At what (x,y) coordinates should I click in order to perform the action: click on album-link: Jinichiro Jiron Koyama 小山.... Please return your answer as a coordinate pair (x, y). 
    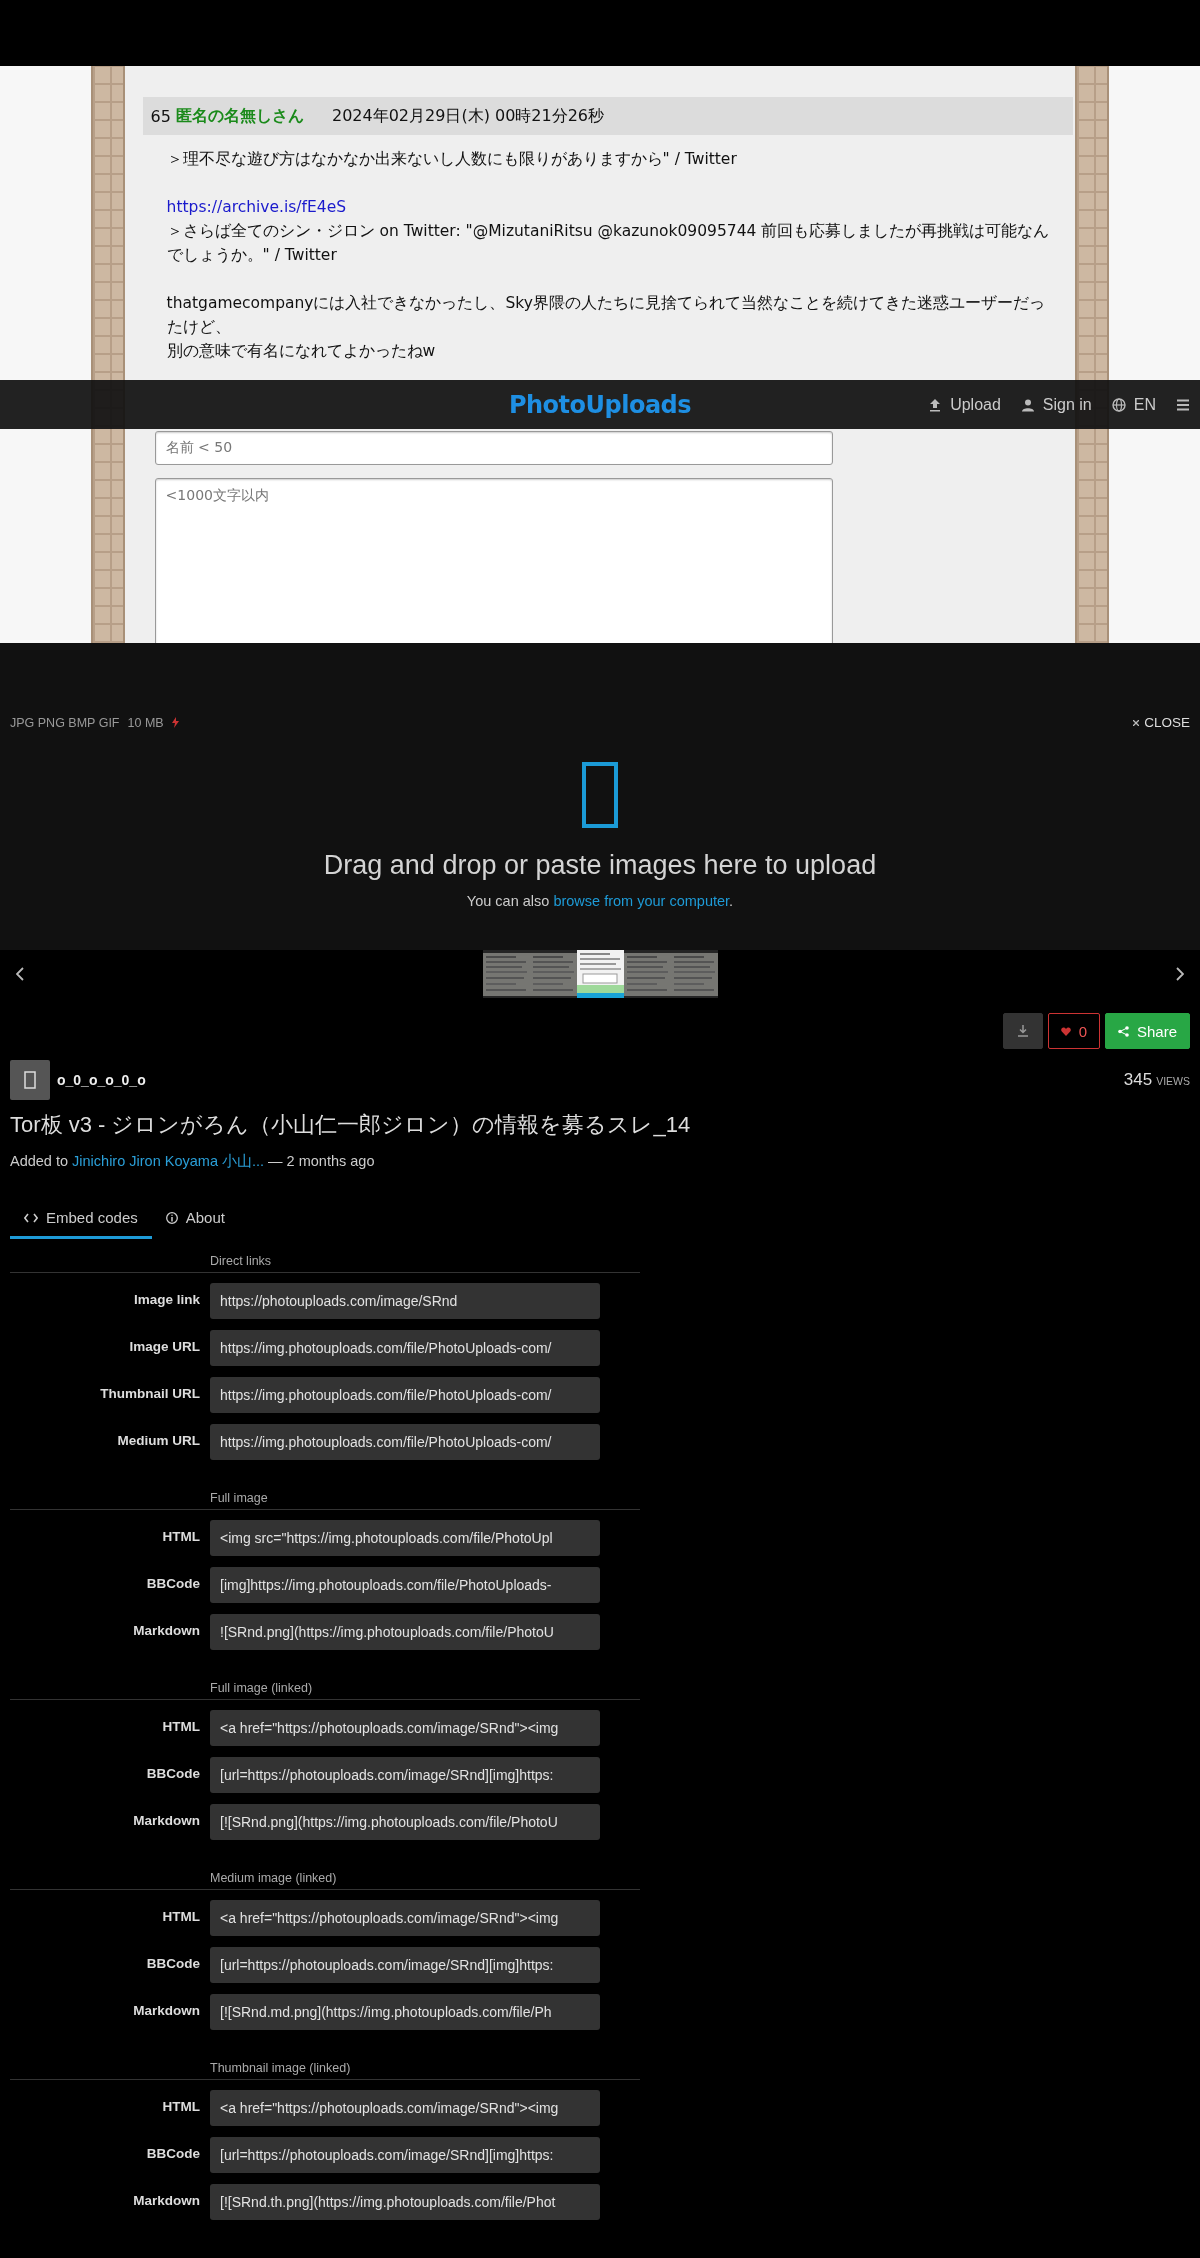
    Looking at the image, I should click on (168, 1161).